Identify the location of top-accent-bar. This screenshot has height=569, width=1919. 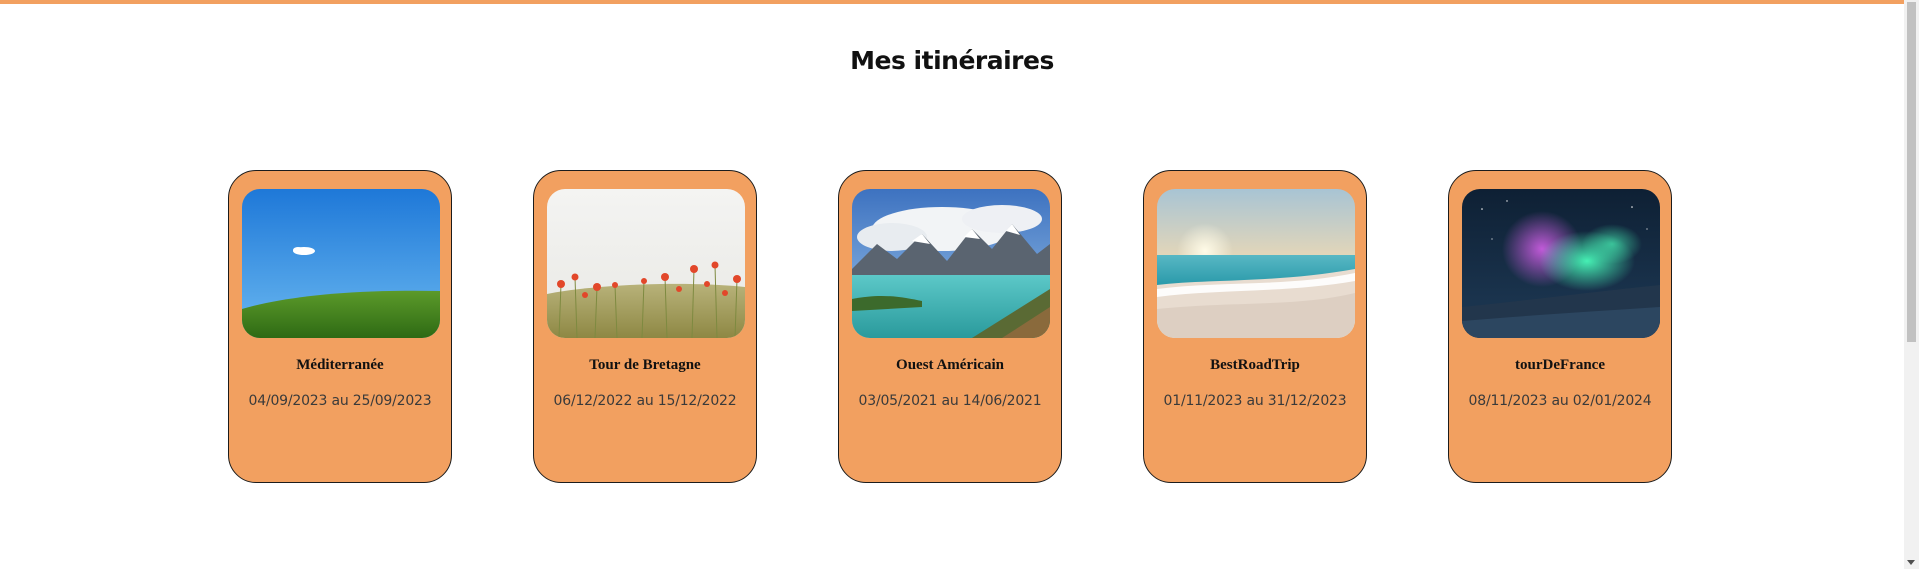
(952, 2).